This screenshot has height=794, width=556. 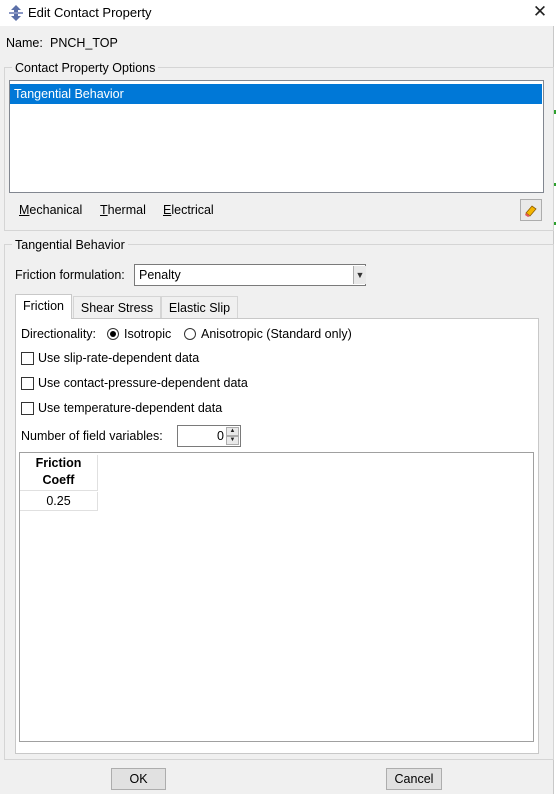 What do you see at coordinates (59, 334) in the screenshot?
I see `directionality-label: Directionality:` at bounding box center [59, 334].